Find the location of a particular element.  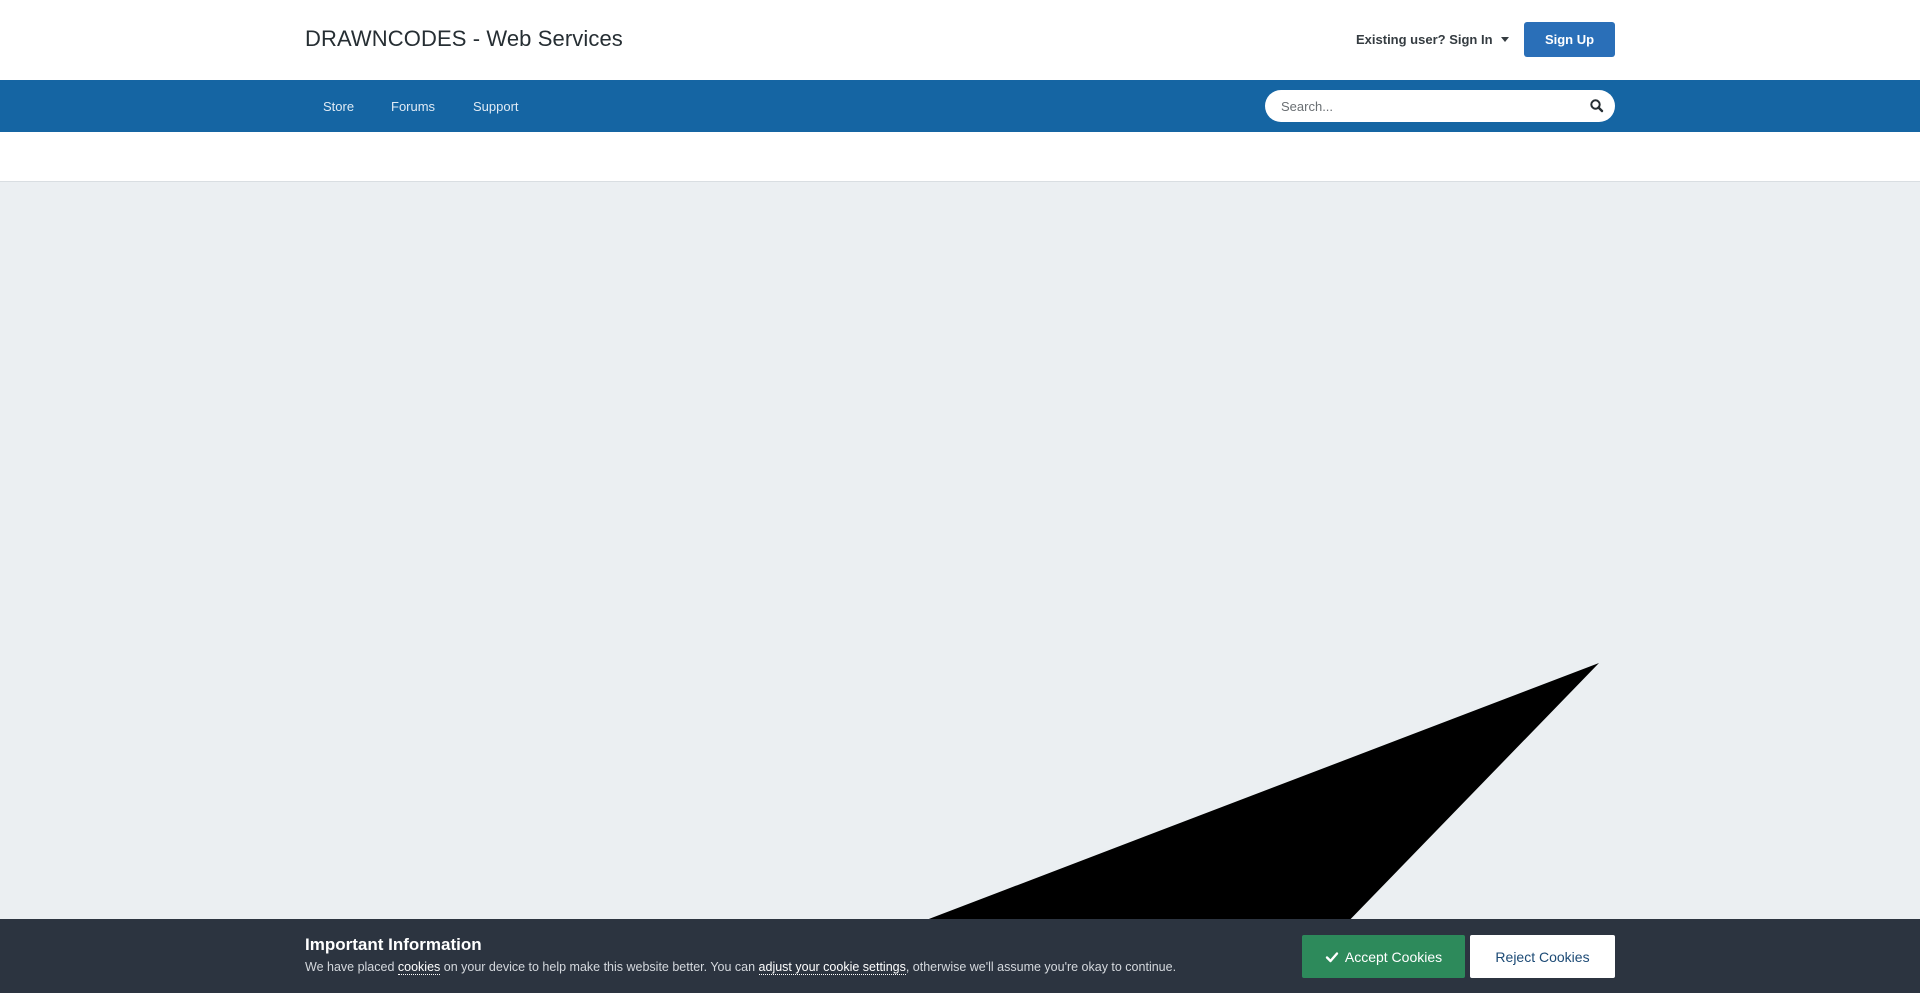

check-icon is located at coordinates (1332, 956).